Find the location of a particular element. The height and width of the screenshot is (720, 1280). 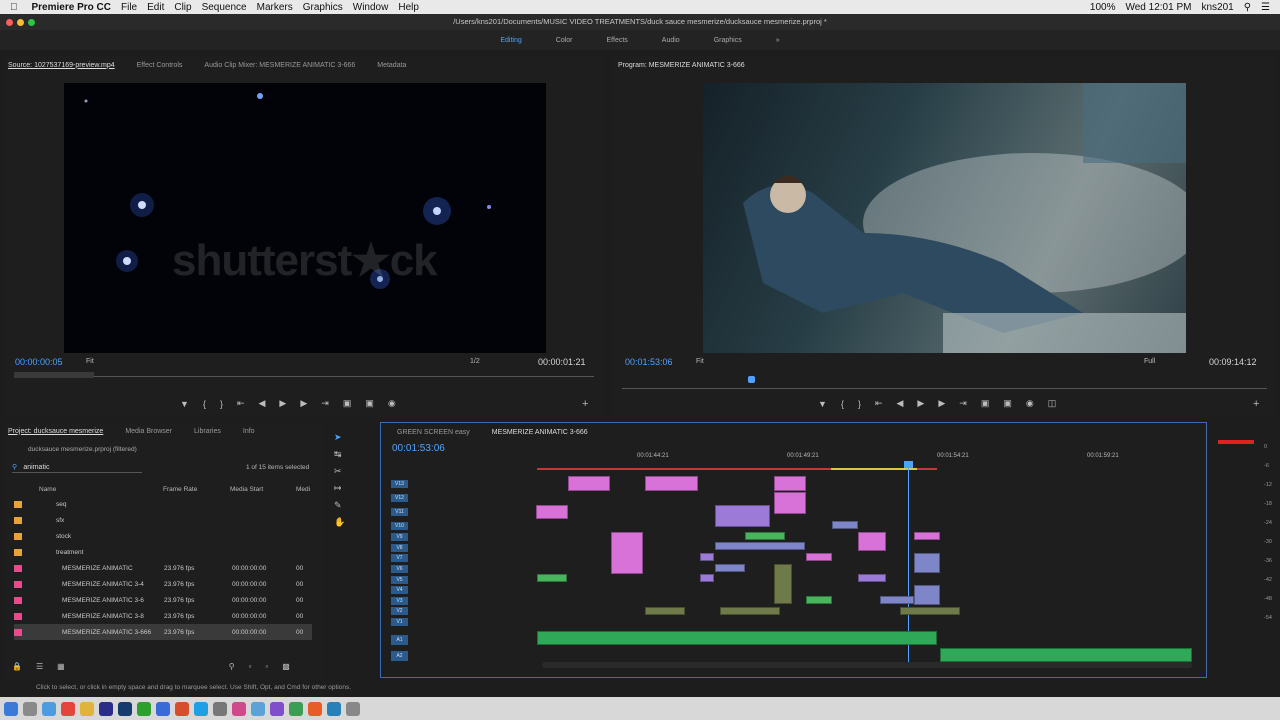

ripple-tool-icon: ↹ is located at coordinates (354, 454).